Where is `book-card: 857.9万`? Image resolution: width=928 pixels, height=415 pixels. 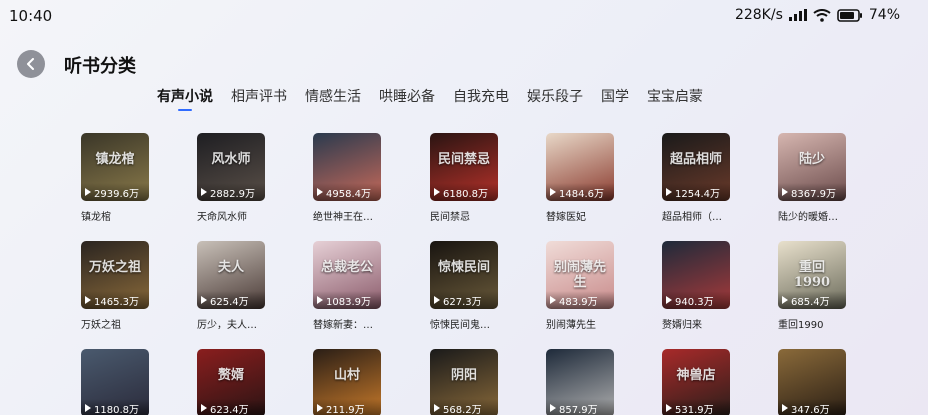
book-card: 857.9万 is located at coordinates (580, 382).